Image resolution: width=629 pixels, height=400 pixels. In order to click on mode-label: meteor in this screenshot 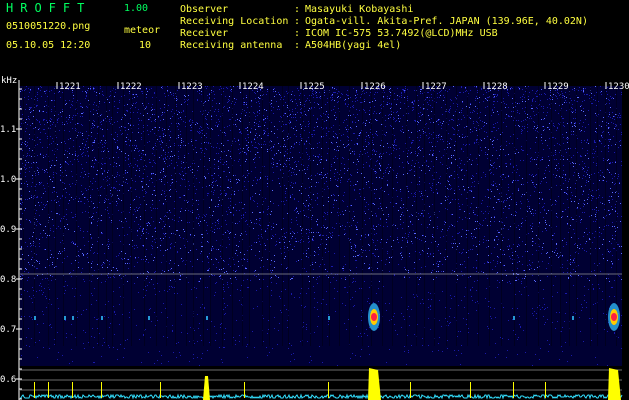, I will do `click(142, 30)`.